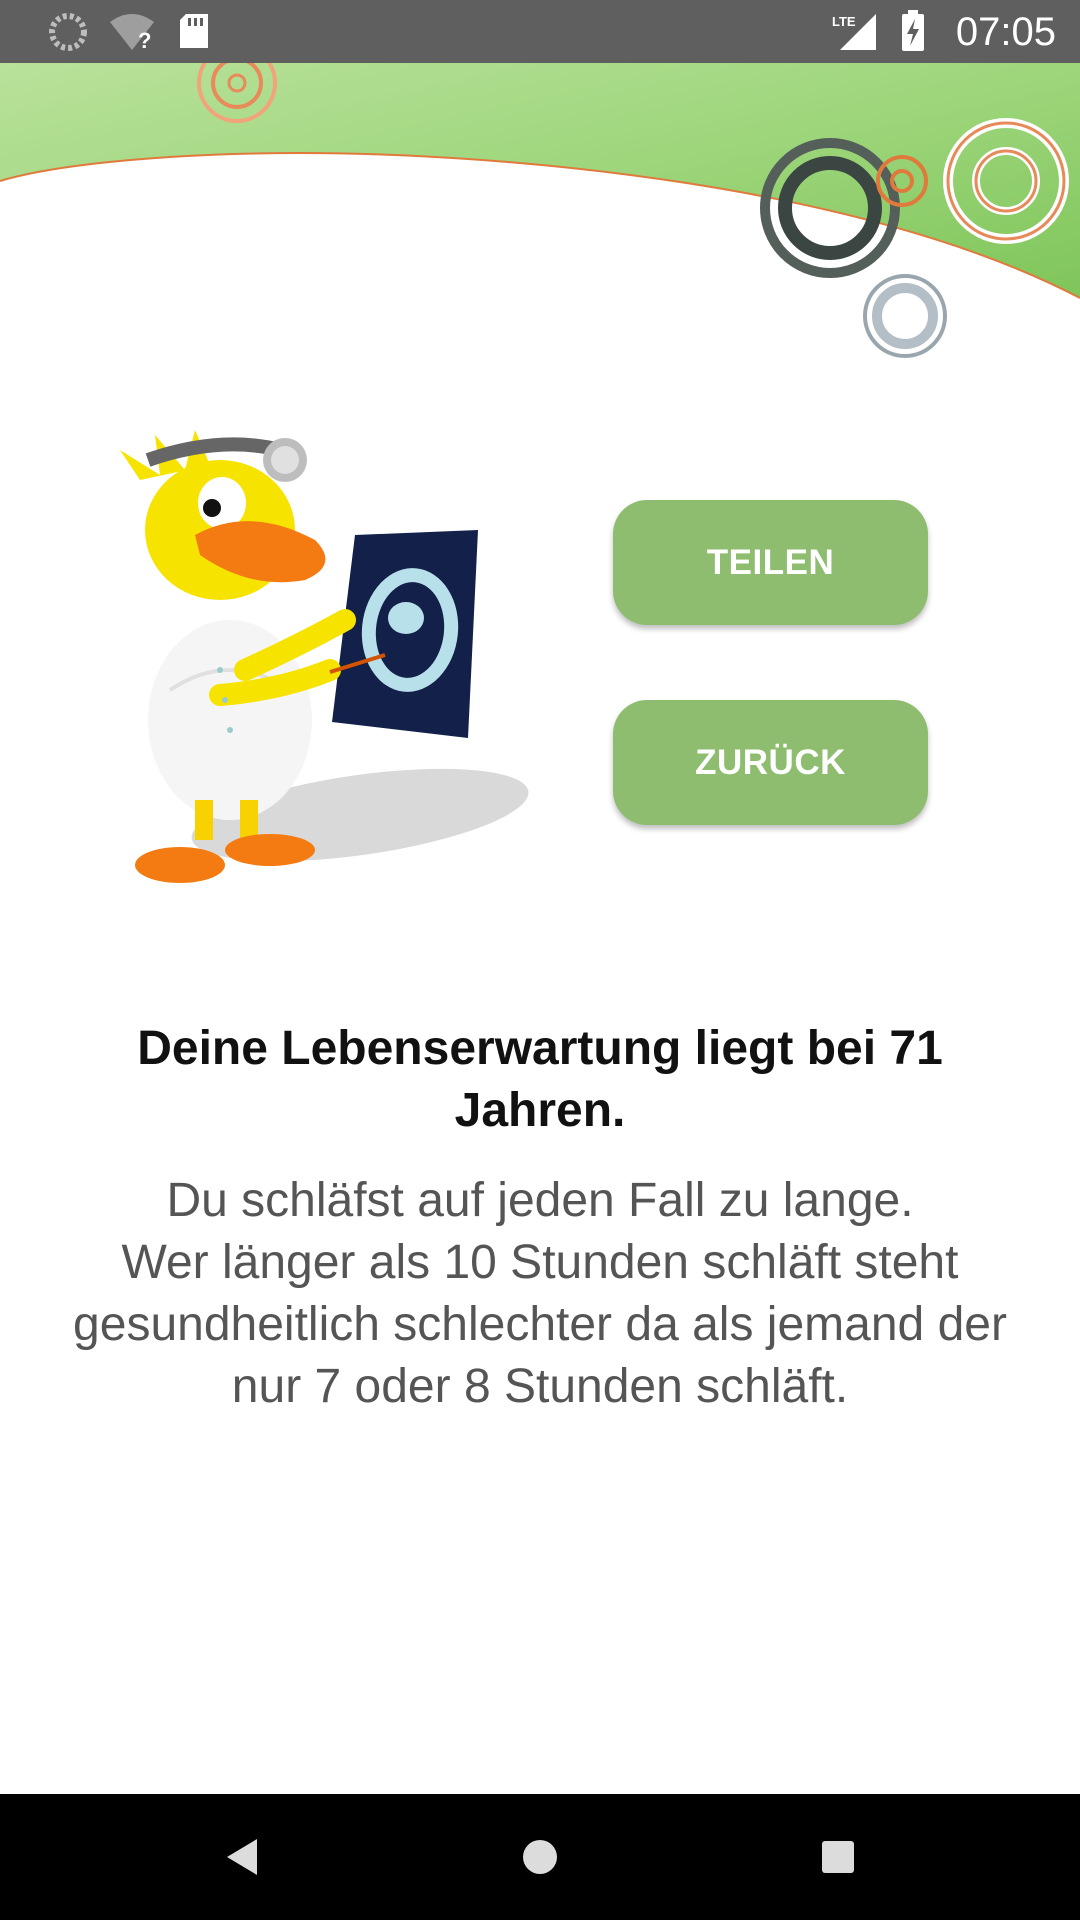 The width and height of the screenshot is (1080, 1920). I want to click on wifi-unknown-icon: ?, so click(132, 33).